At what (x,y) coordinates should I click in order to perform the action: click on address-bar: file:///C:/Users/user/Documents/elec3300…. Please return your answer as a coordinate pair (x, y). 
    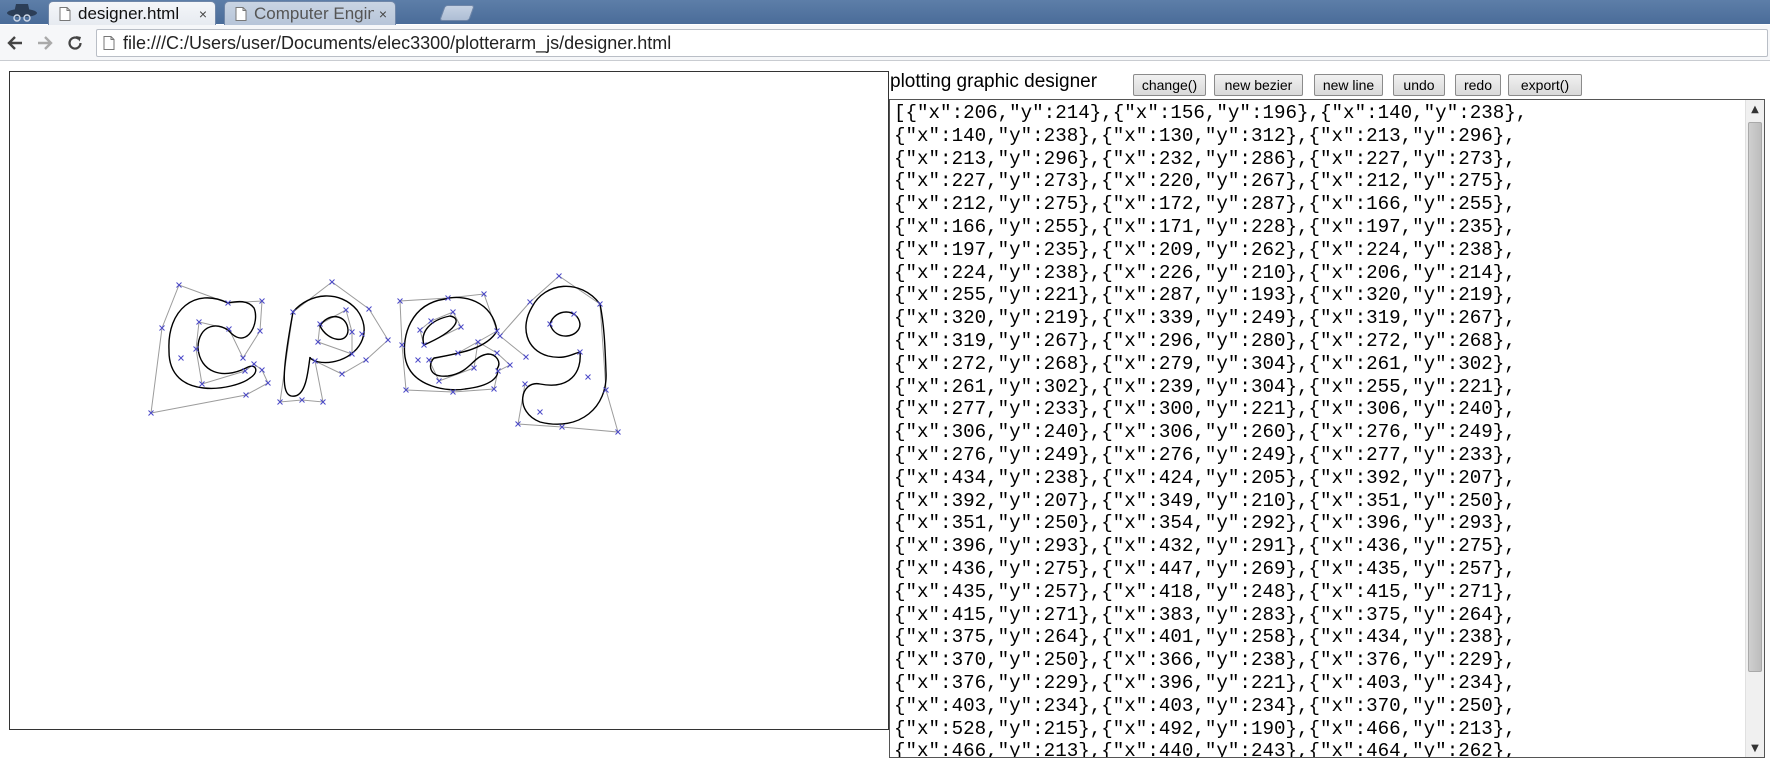
    Looking at the image, I should click on (932, 43).